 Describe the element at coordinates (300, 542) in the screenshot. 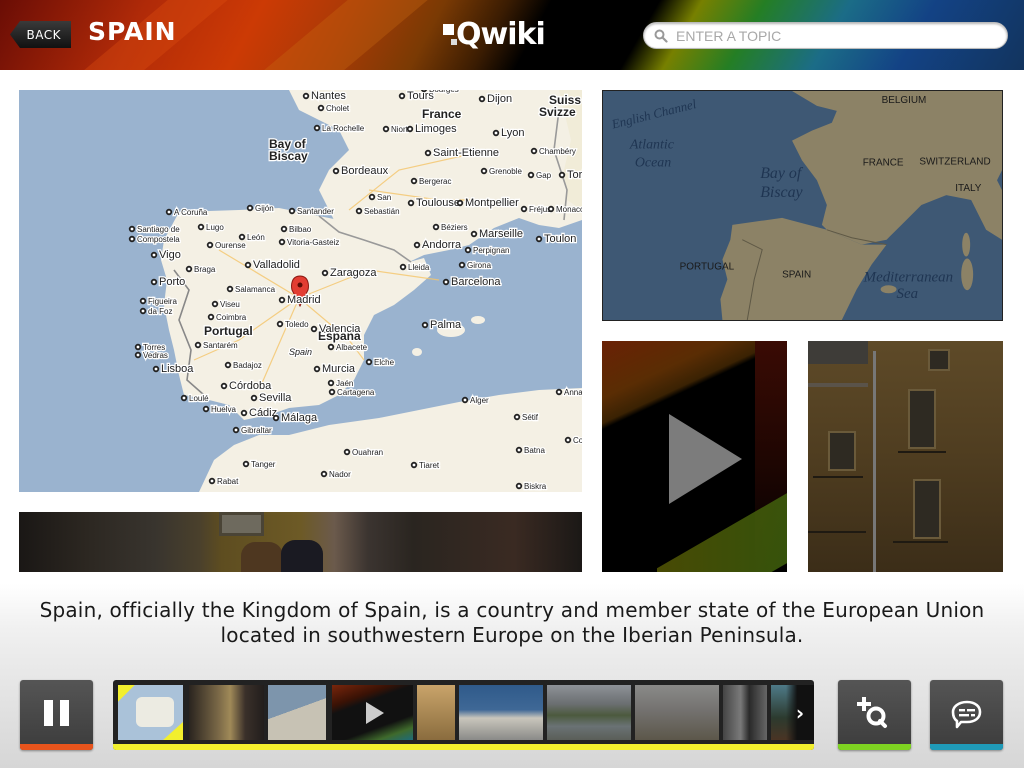

I see `alley-photo-tile` at that location.